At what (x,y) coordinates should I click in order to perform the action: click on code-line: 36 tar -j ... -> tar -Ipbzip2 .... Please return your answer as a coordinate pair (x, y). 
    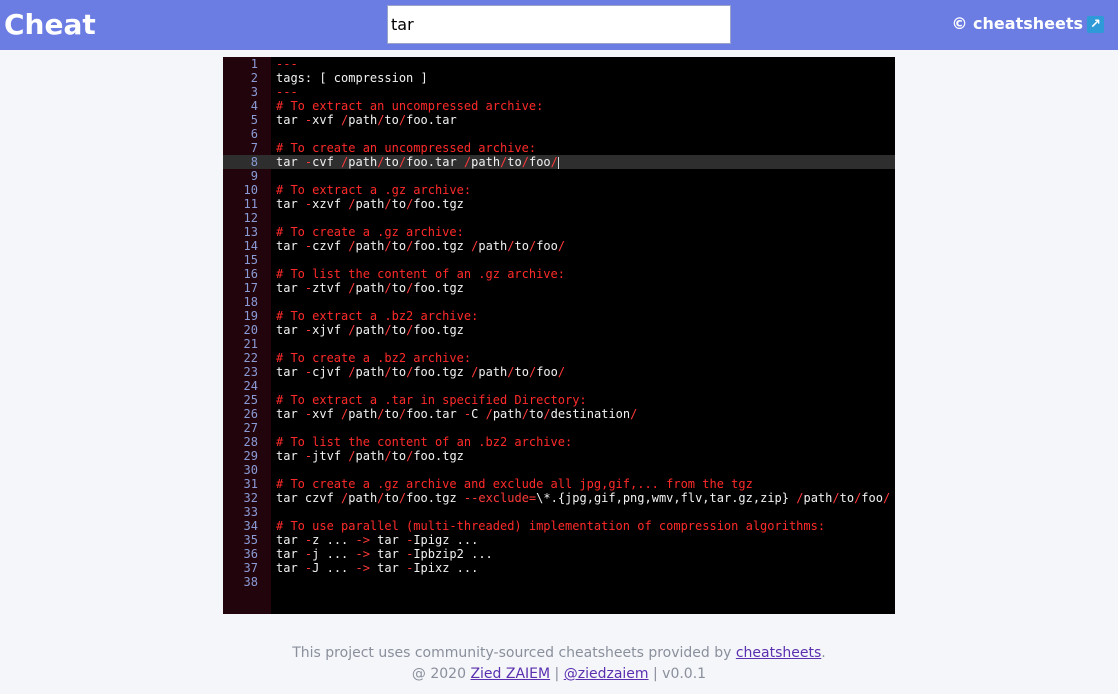
    Looking at the image, I should click on (559, 554).